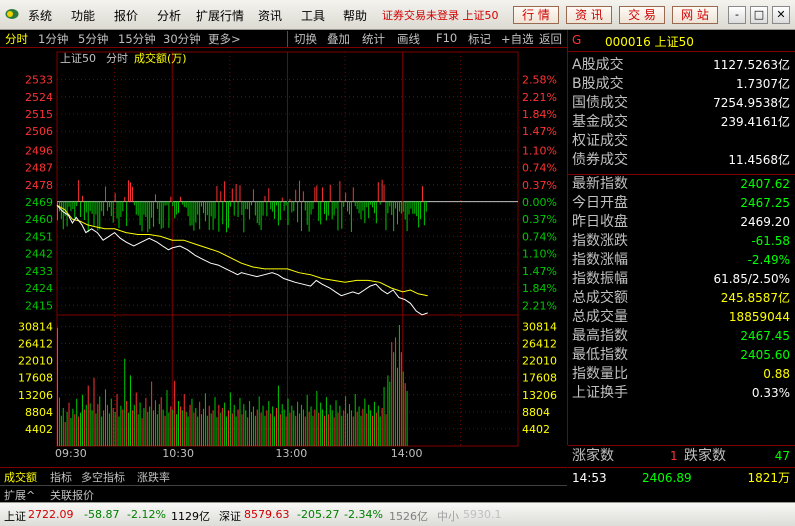 This screenshot has height=526, width=795. Describe the element at coordinates (539, 395) in the screenshot. I see `volume-tick-label-right: 13206` at that location.